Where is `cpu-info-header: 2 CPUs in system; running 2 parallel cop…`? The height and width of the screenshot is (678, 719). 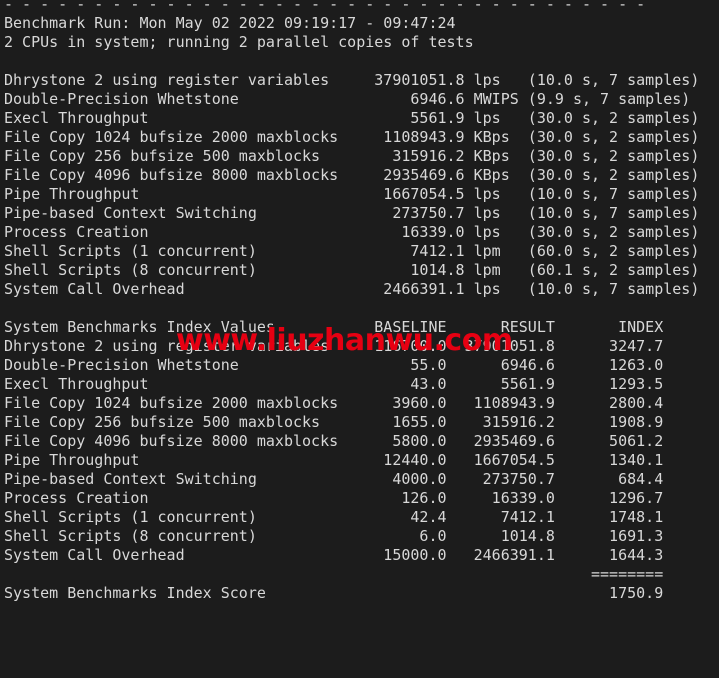 cpu-info-header: 2 CPUs in system; running 2 parallel cop… is located at coordinates (239, 42).